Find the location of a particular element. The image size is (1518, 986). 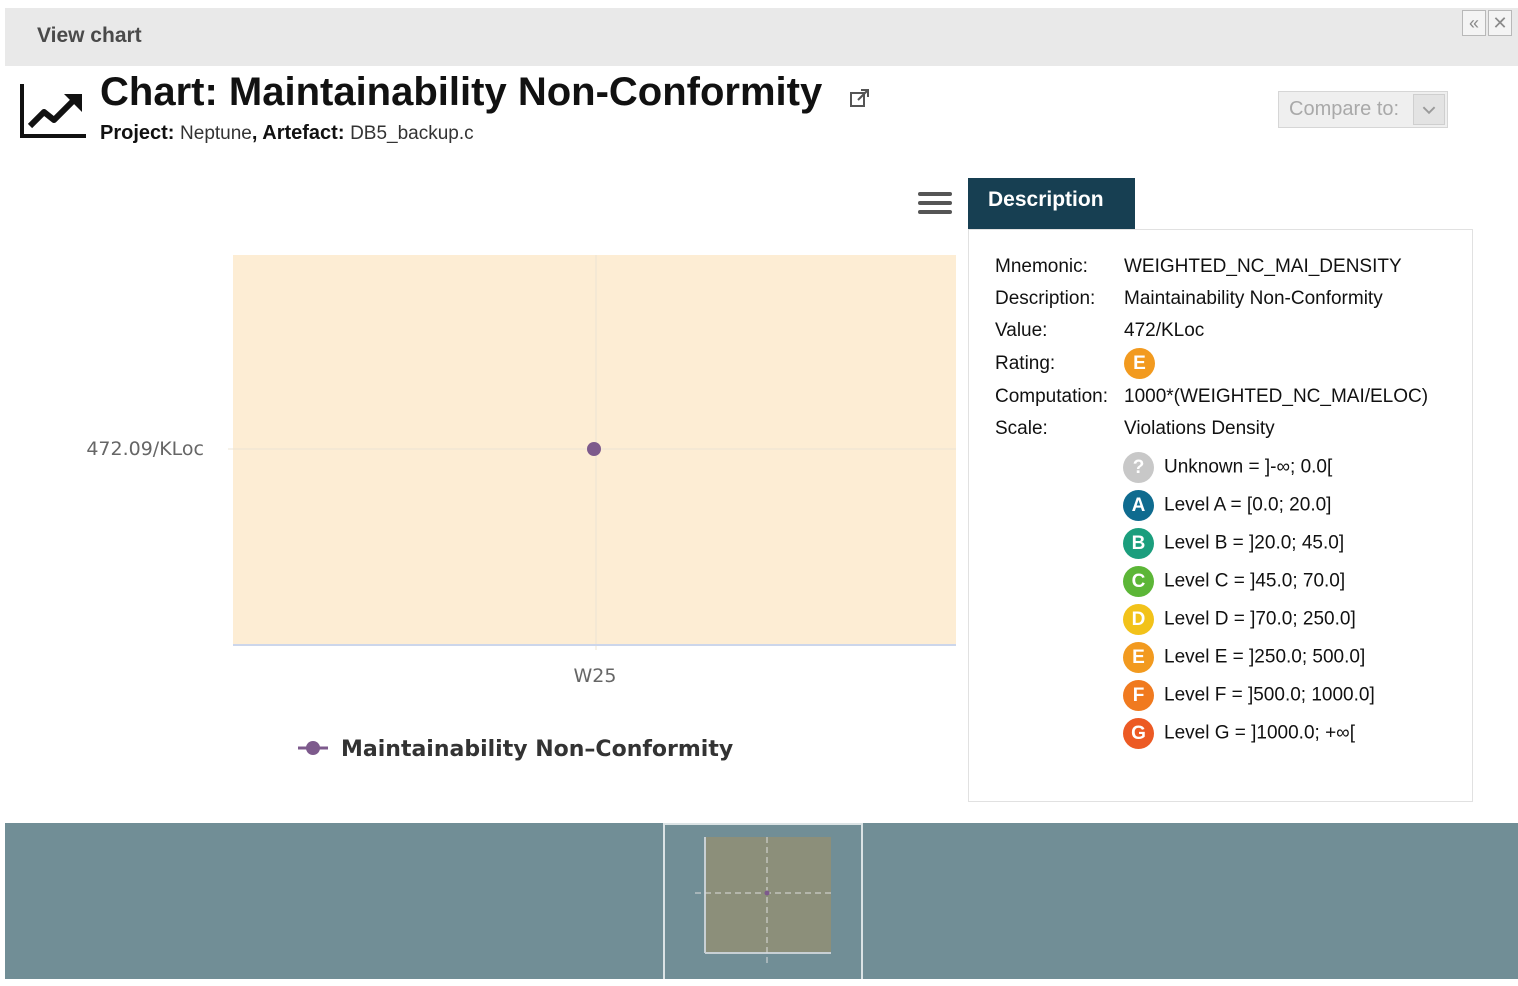

scale-item-unknown: ? Unknown = ]-∞; 0.0[ is located at coordinates (1227, 467).